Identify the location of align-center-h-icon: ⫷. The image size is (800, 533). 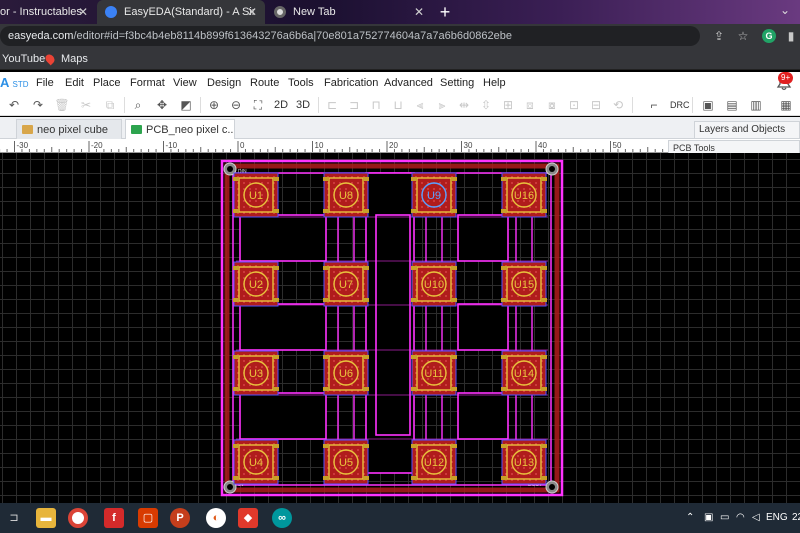
(420, 105).